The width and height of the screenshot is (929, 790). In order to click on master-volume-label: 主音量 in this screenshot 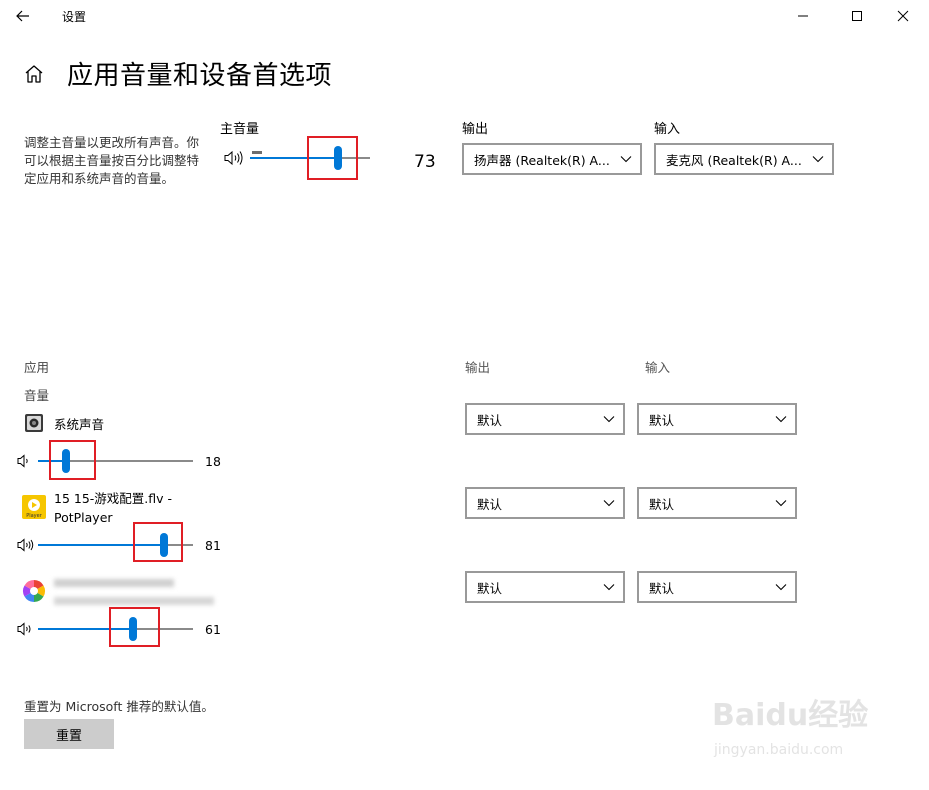, I will do `click(240, 129)`.